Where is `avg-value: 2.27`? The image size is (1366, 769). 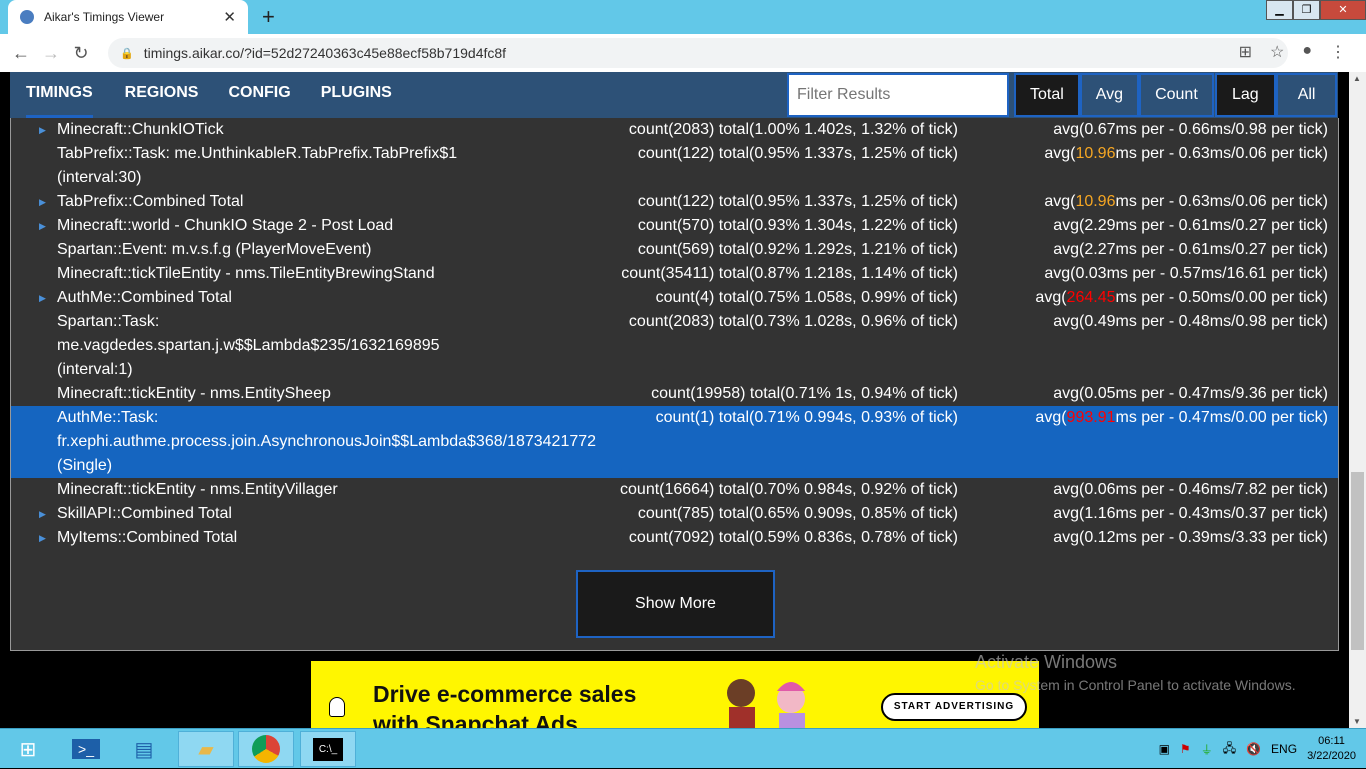
avg-value: 2.27 is located at coordinates (1100, 249).